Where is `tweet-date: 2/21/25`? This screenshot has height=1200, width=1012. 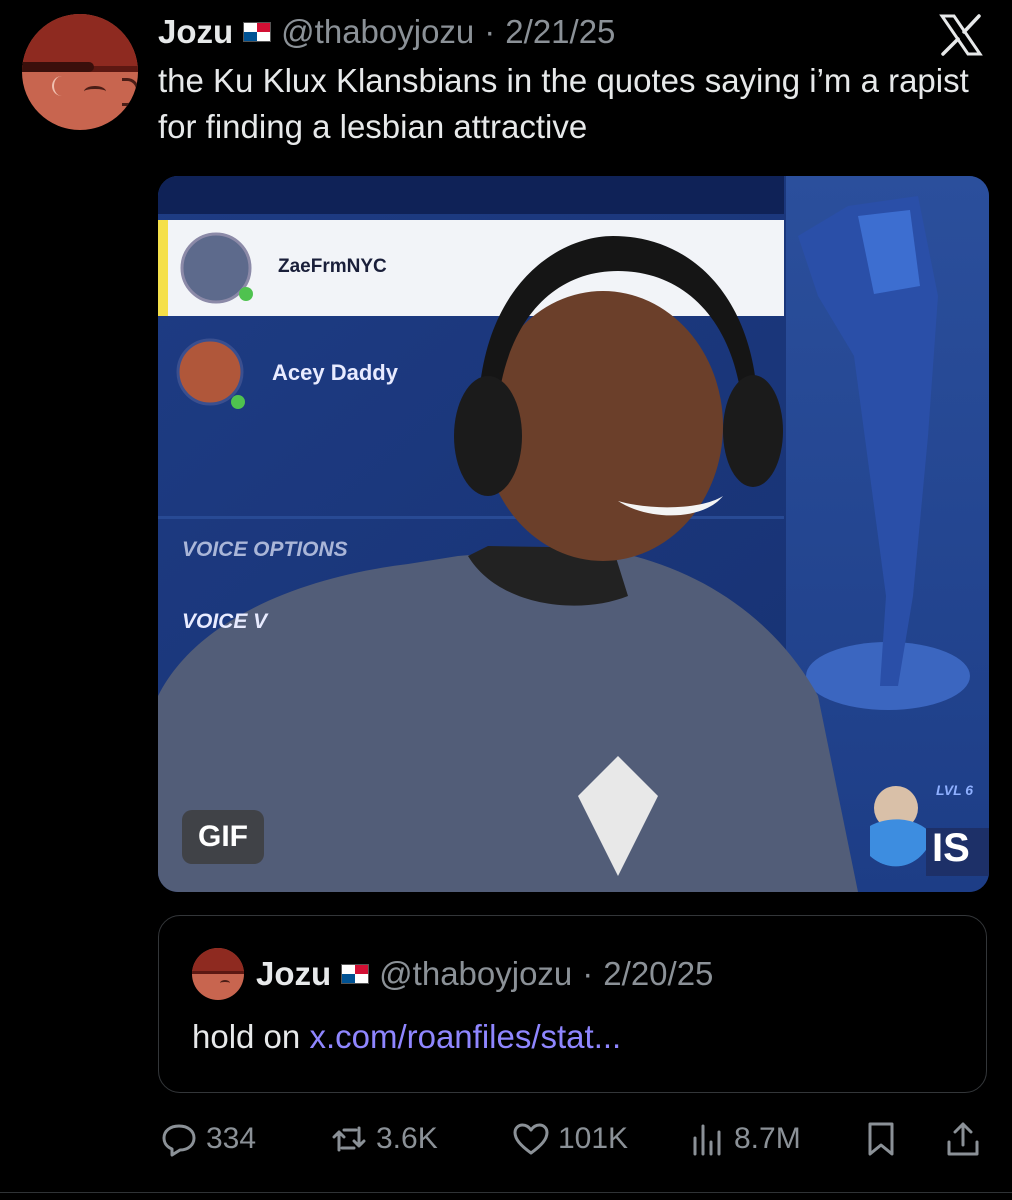
tweet-date: 2/21/25 is located at coordinates (560, 32).